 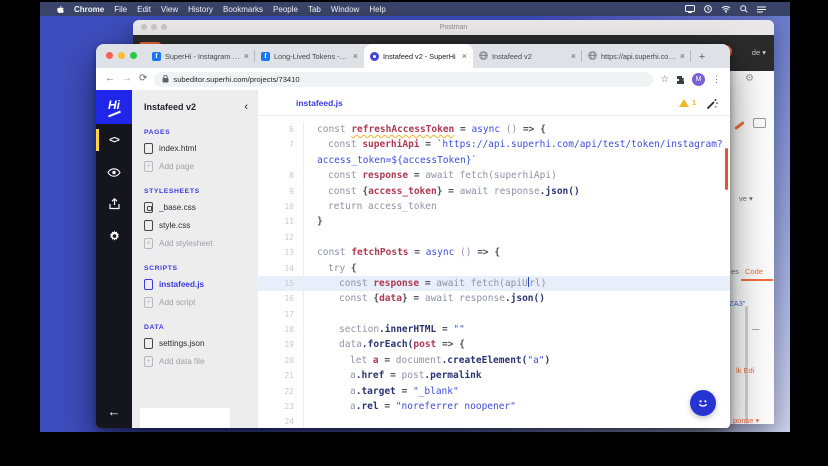 What do you see at coordinates (494, 421) in the screenshot?
I see `code-line-24: 24` at bounding box center [494, 421].